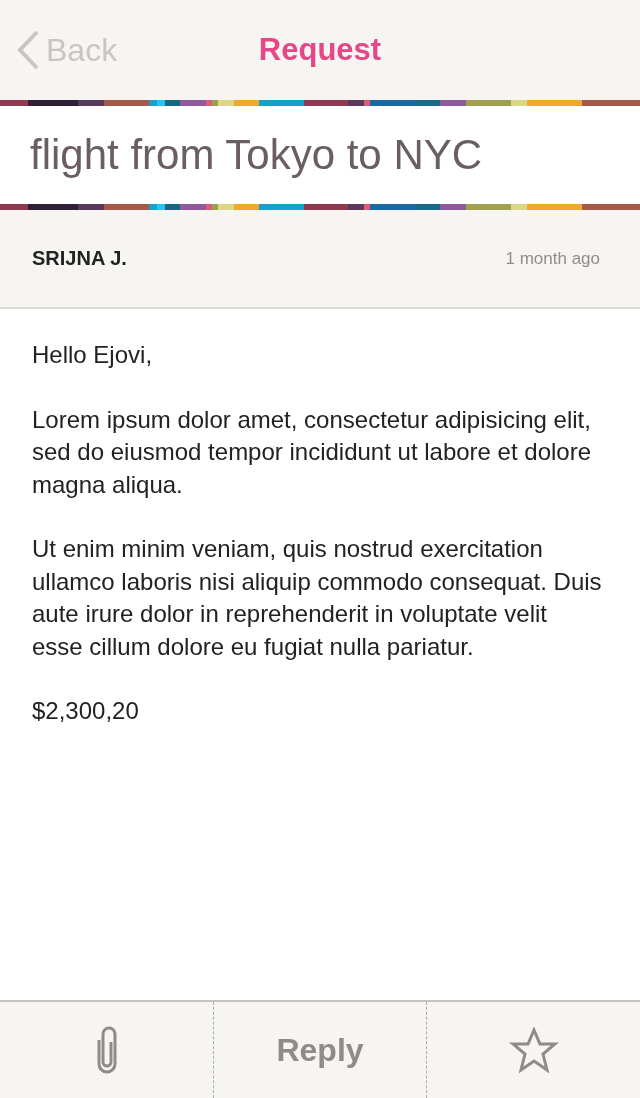  I want to click on screen-title: Request, so click(320, 49).